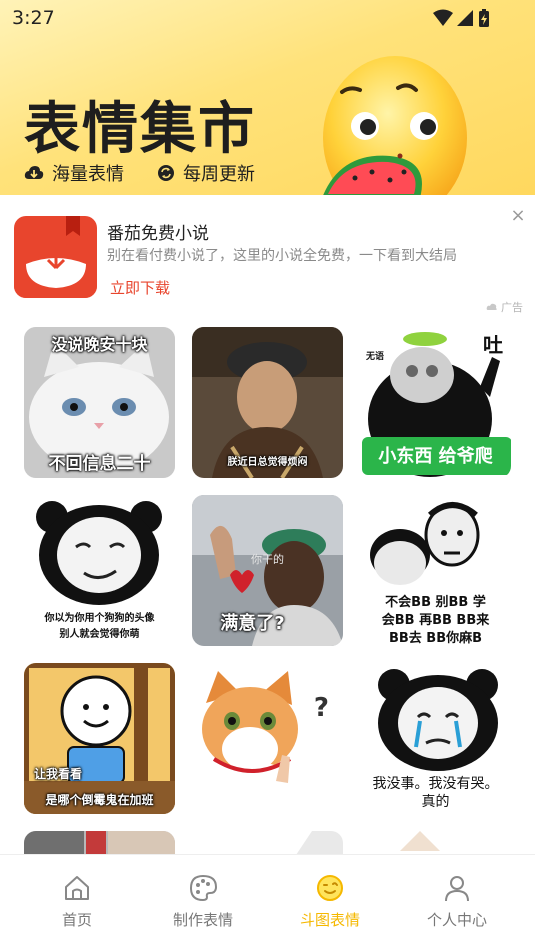  Describe the element at coordinates (99, 344) in the screenshot. I see `meme-caption: 没说晚安十块` at that location.